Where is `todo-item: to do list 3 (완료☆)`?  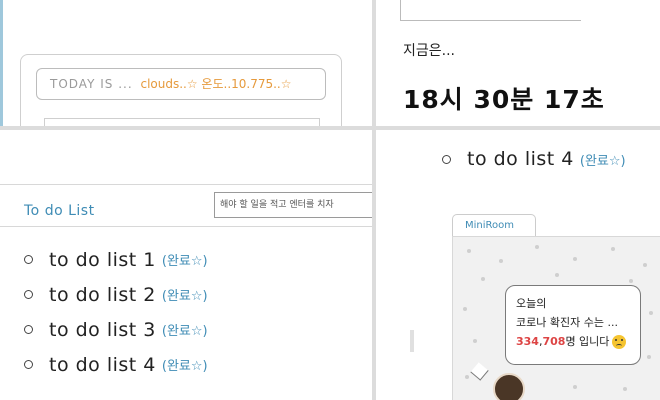
todo-item: to do list 3 (완료☆) is located at coordinates (116, 329).